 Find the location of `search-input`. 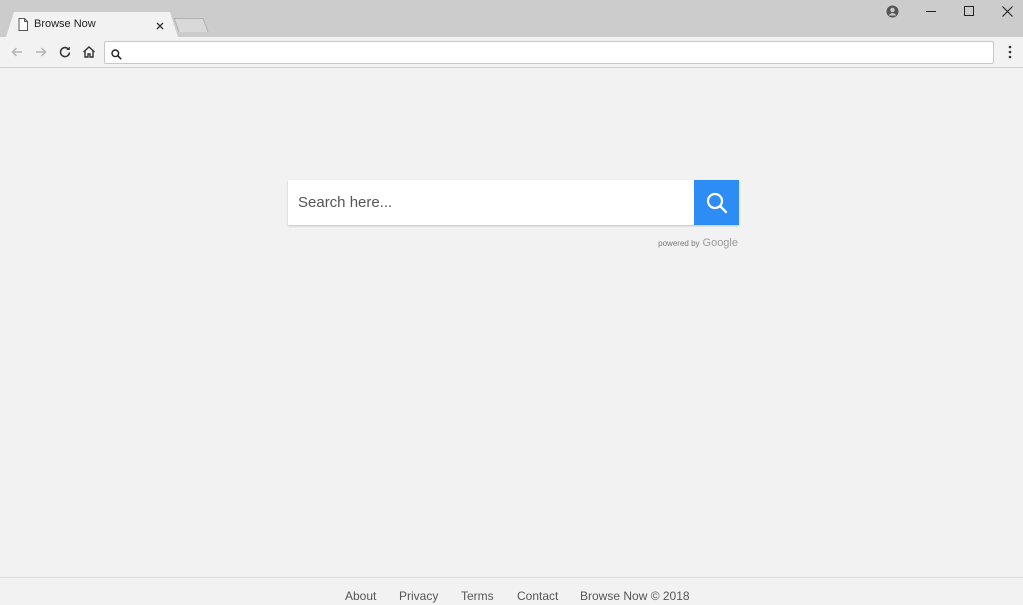

search-input is located at coordinates (496, 202).